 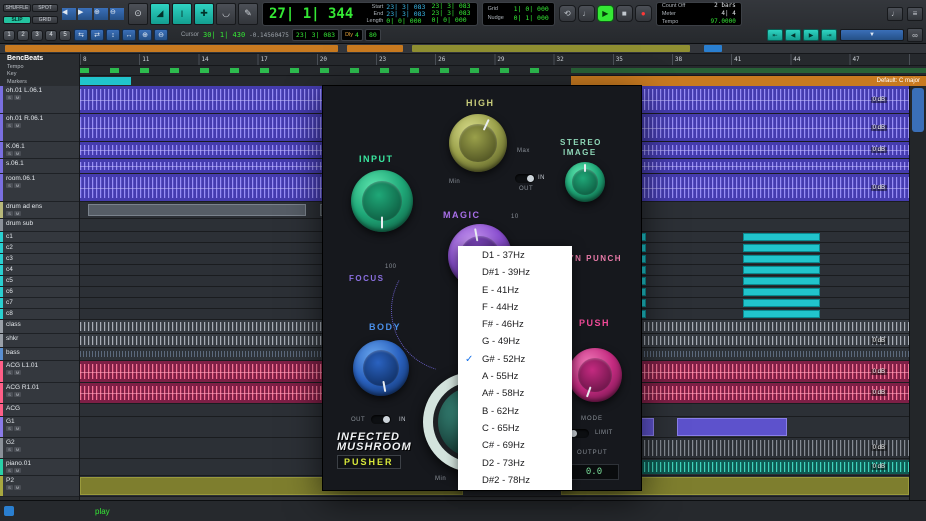 I want to click on dropdown-item: G - 49Hz, so click(x=515, y=341).